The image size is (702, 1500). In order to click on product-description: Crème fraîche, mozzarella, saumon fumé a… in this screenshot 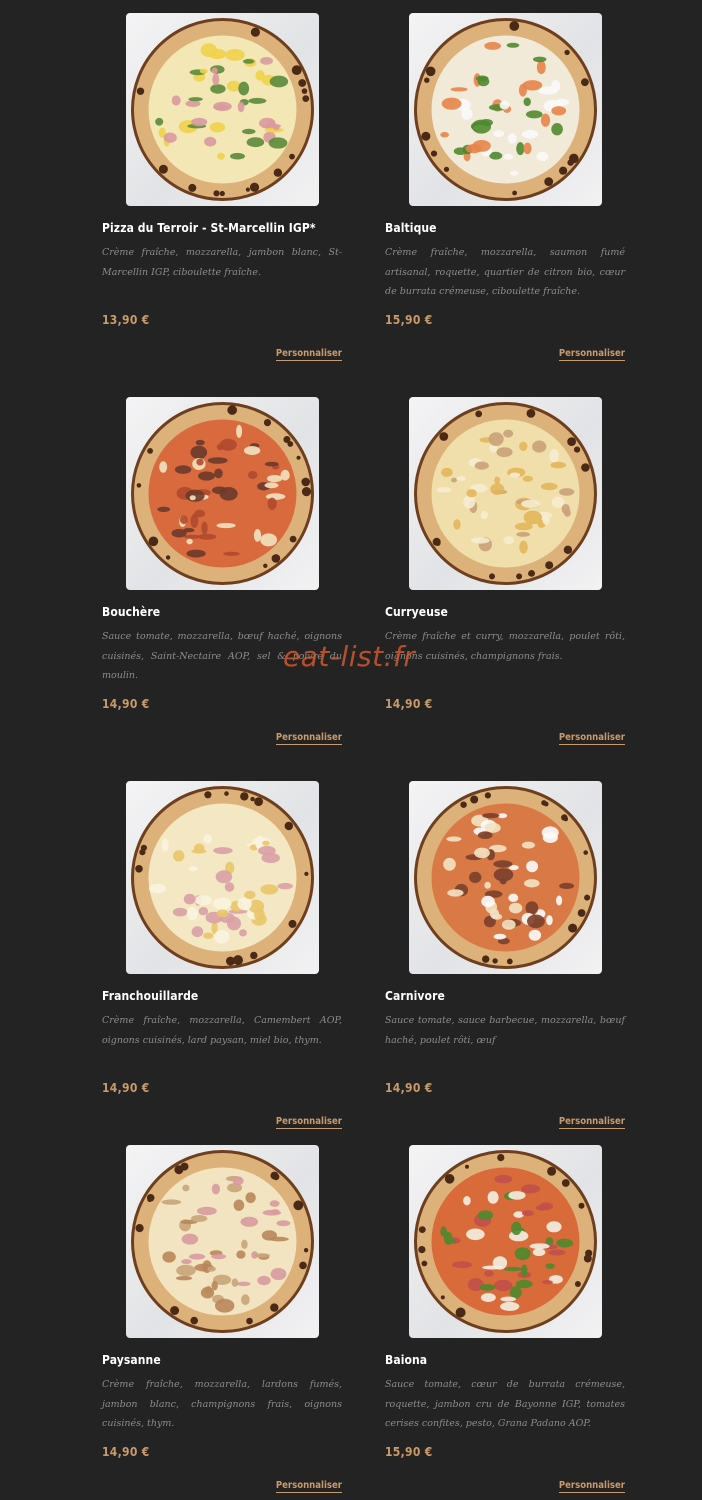, I will do `click(505, 272)`.